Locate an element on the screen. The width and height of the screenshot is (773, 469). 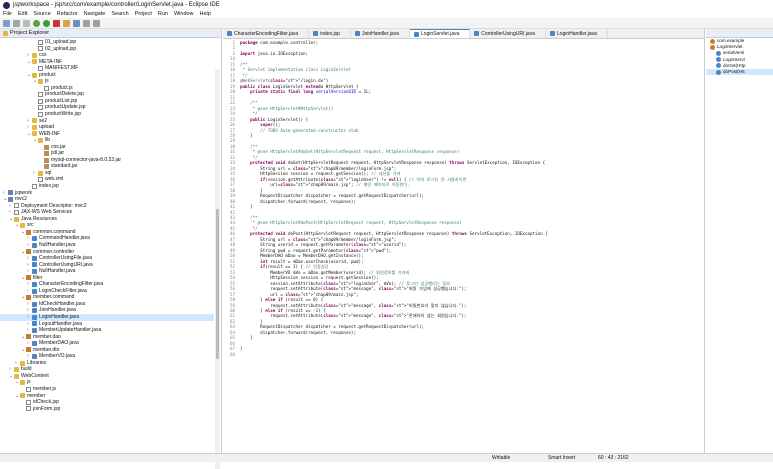
proj-icon is located at coordinates (10, 199).